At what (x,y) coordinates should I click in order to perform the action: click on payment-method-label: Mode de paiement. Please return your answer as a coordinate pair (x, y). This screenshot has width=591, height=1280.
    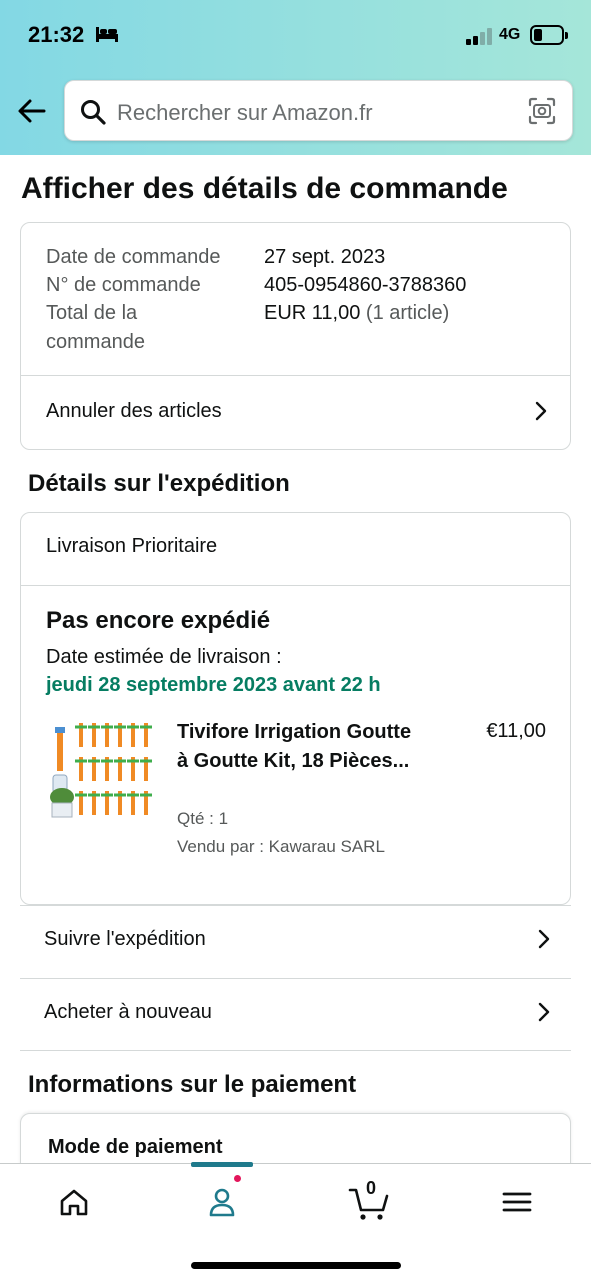
    Looking at the image, I should click on (135, 1147).